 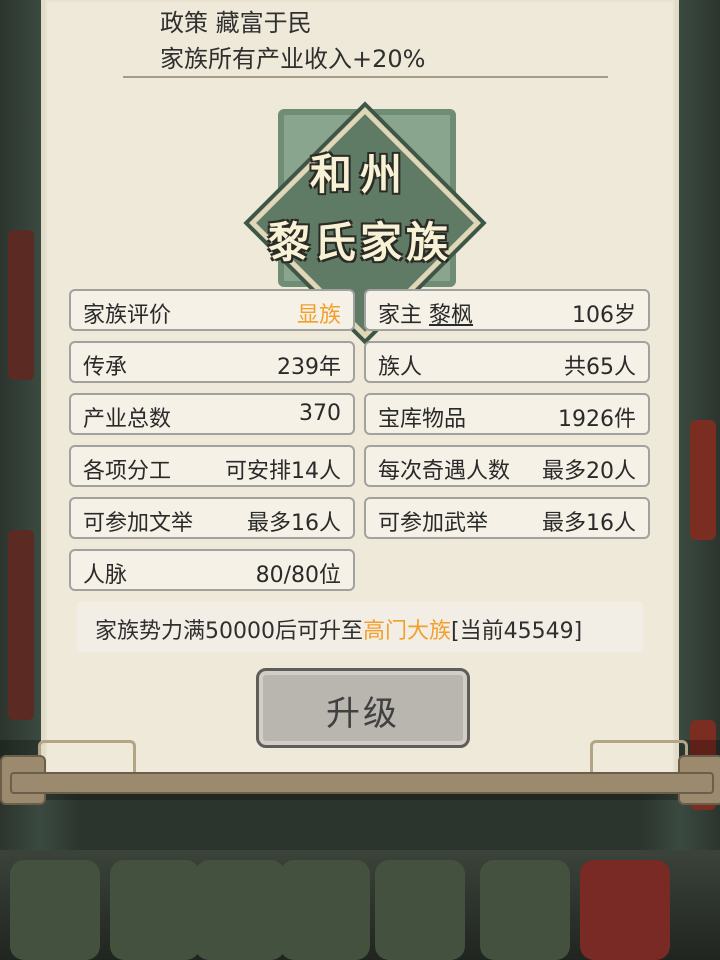 What do you see at coordinates (325, 910) in the screenshot?
I see `tools-icon` at bounding box center [325, 910].